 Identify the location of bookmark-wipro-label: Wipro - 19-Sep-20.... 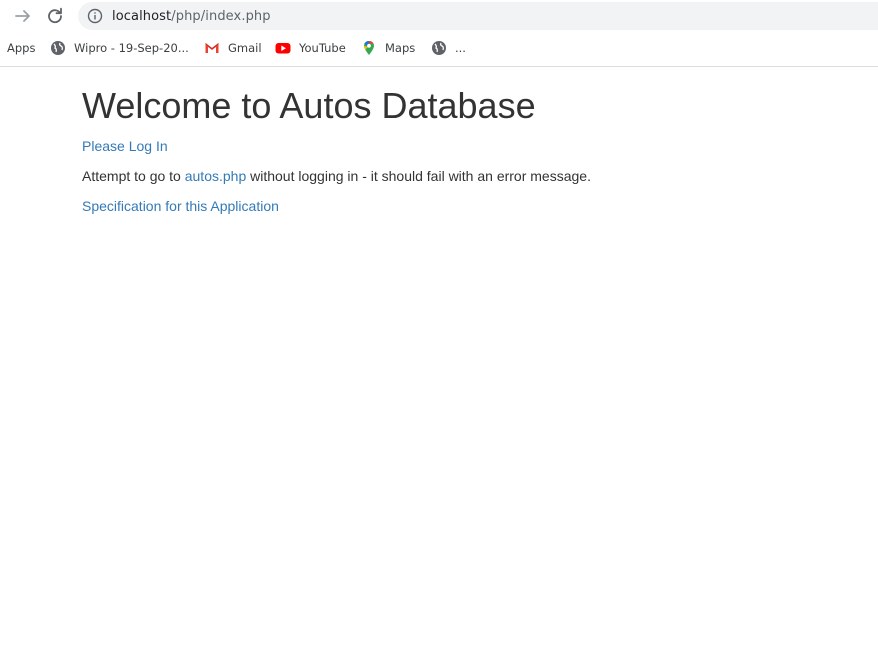
(131, 47).